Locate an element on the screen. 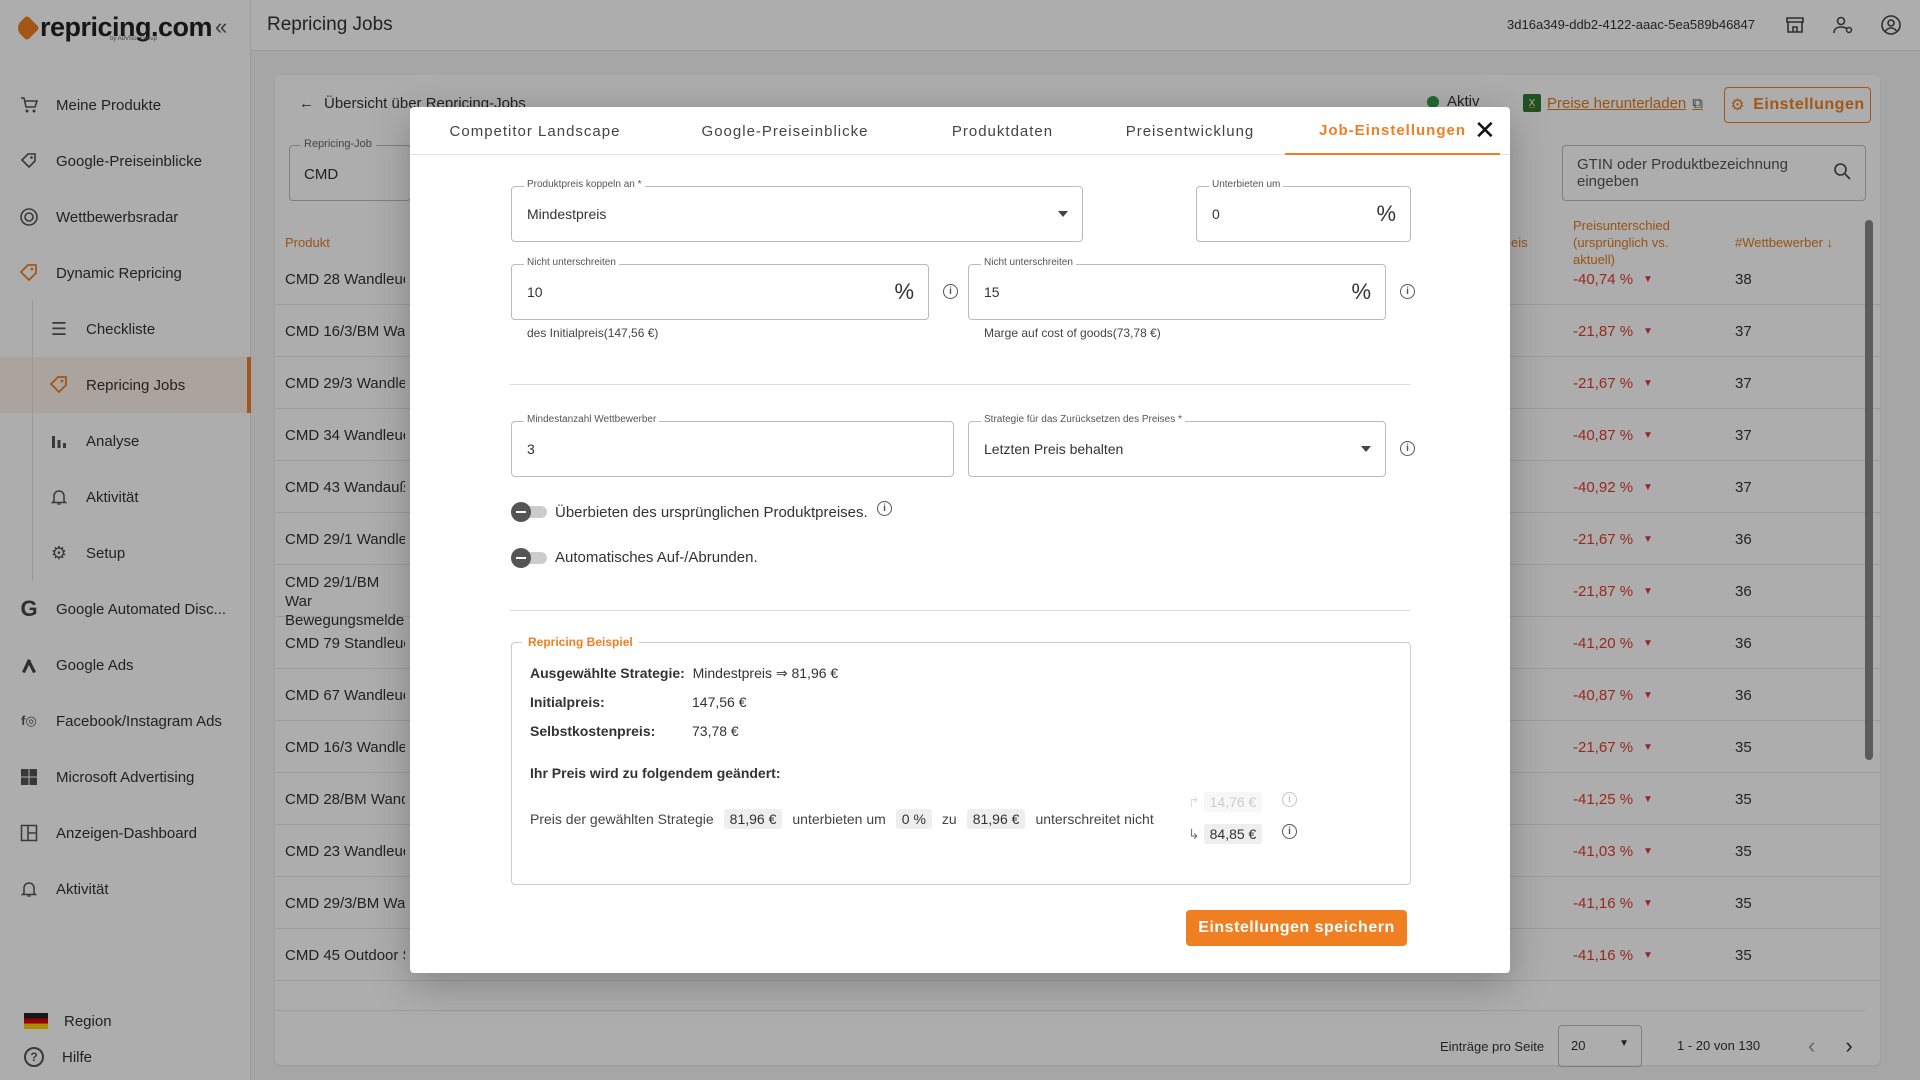  example-title: Repricing Beispiel is located at coordinates (580, 642).